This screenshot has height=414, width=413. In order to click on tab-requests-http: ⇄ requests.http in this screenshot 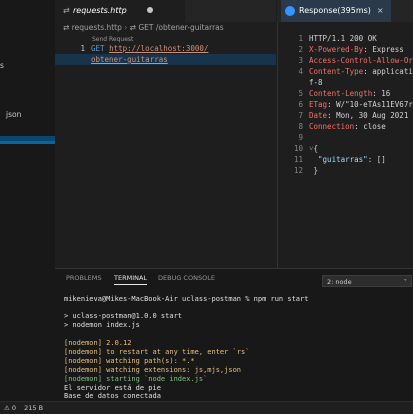, I will do `click(120, 11)`.